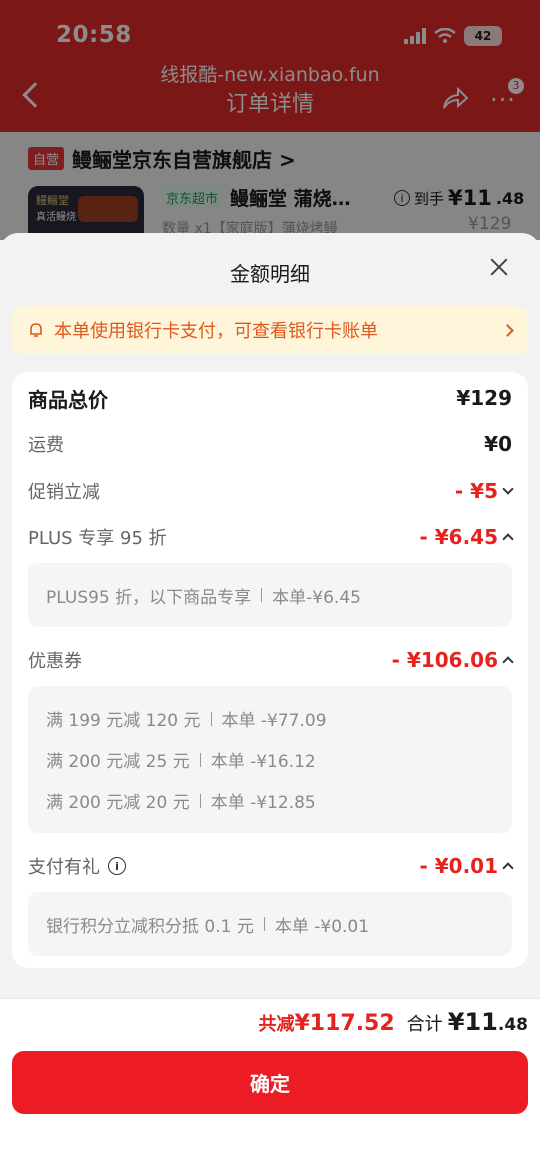 Image resolution: width=540 pixels, height=1168 pixels. What do you see at coordinates (316, 597) in the screenshot?
I see `detail-amount: 本单-¥6.45` at bounding box center [316, 597].